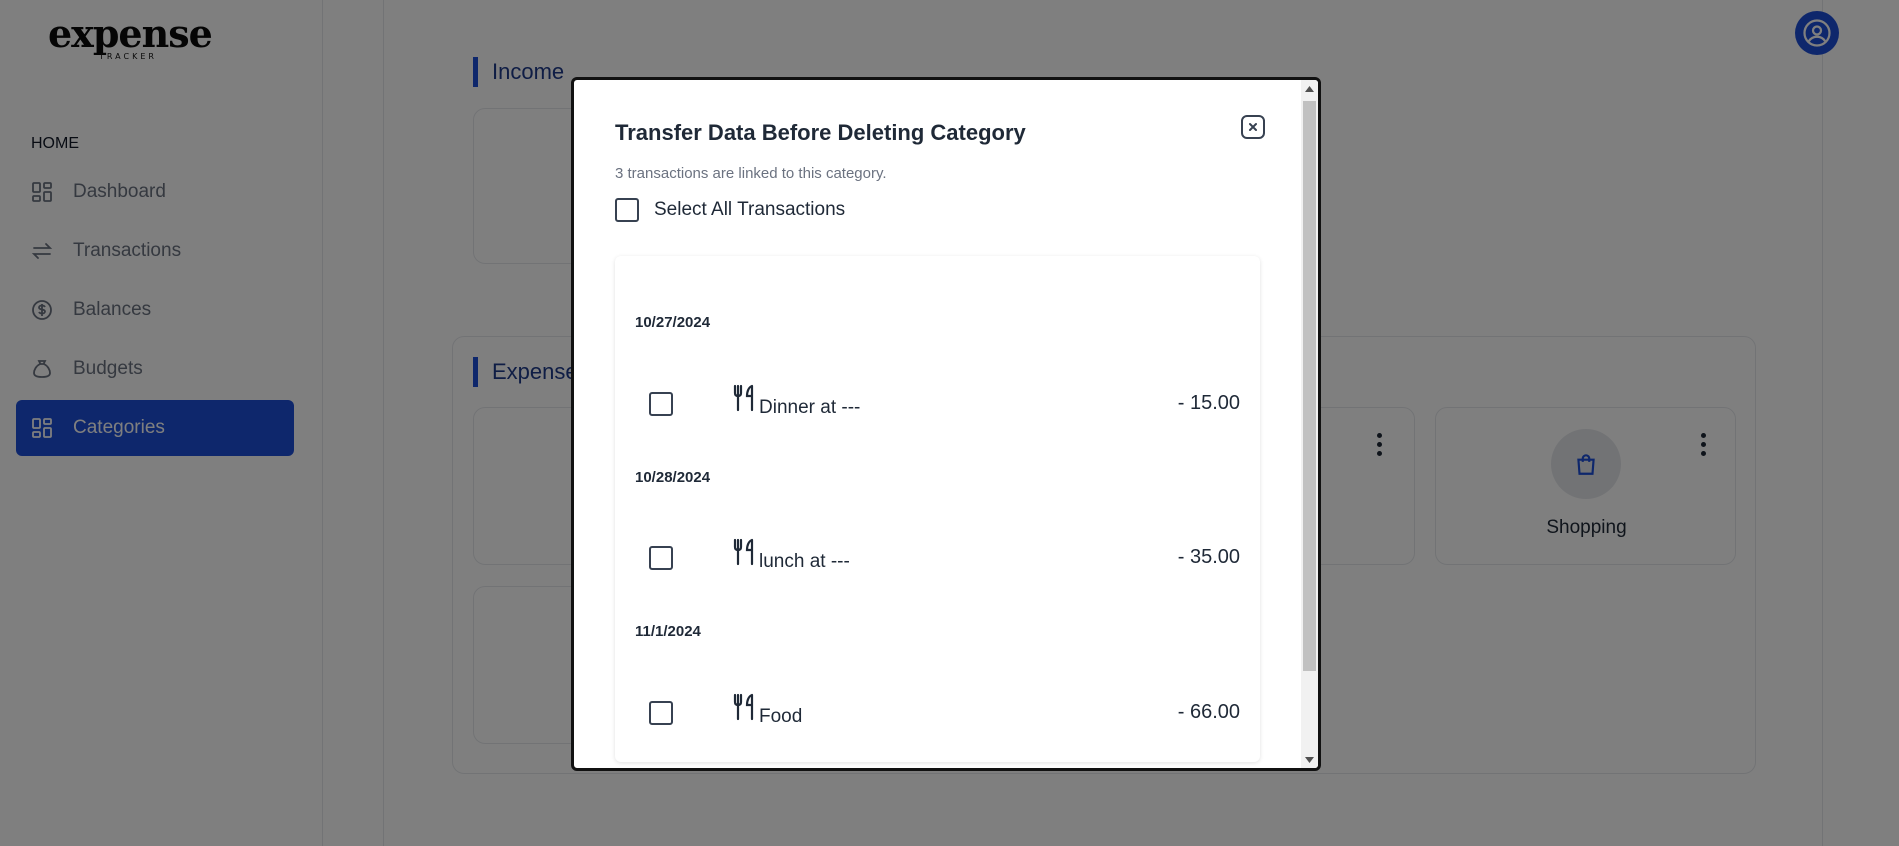  Describe the element at coordinates (1208, 712) in the screenshot. I see `transaction-amount: - 66.00` at that location.